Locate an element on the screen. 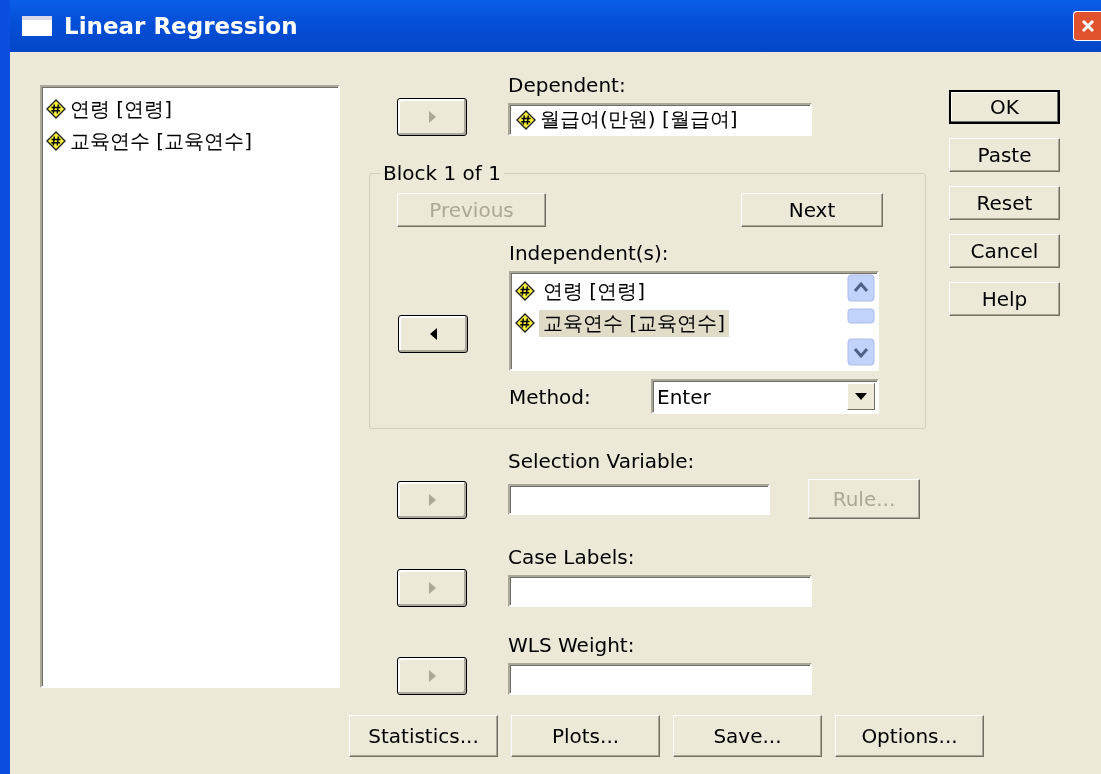 Image resolution: width=1101 pixels, height=774 pixels. selection-variable-field is located at coordinates (639, 499).